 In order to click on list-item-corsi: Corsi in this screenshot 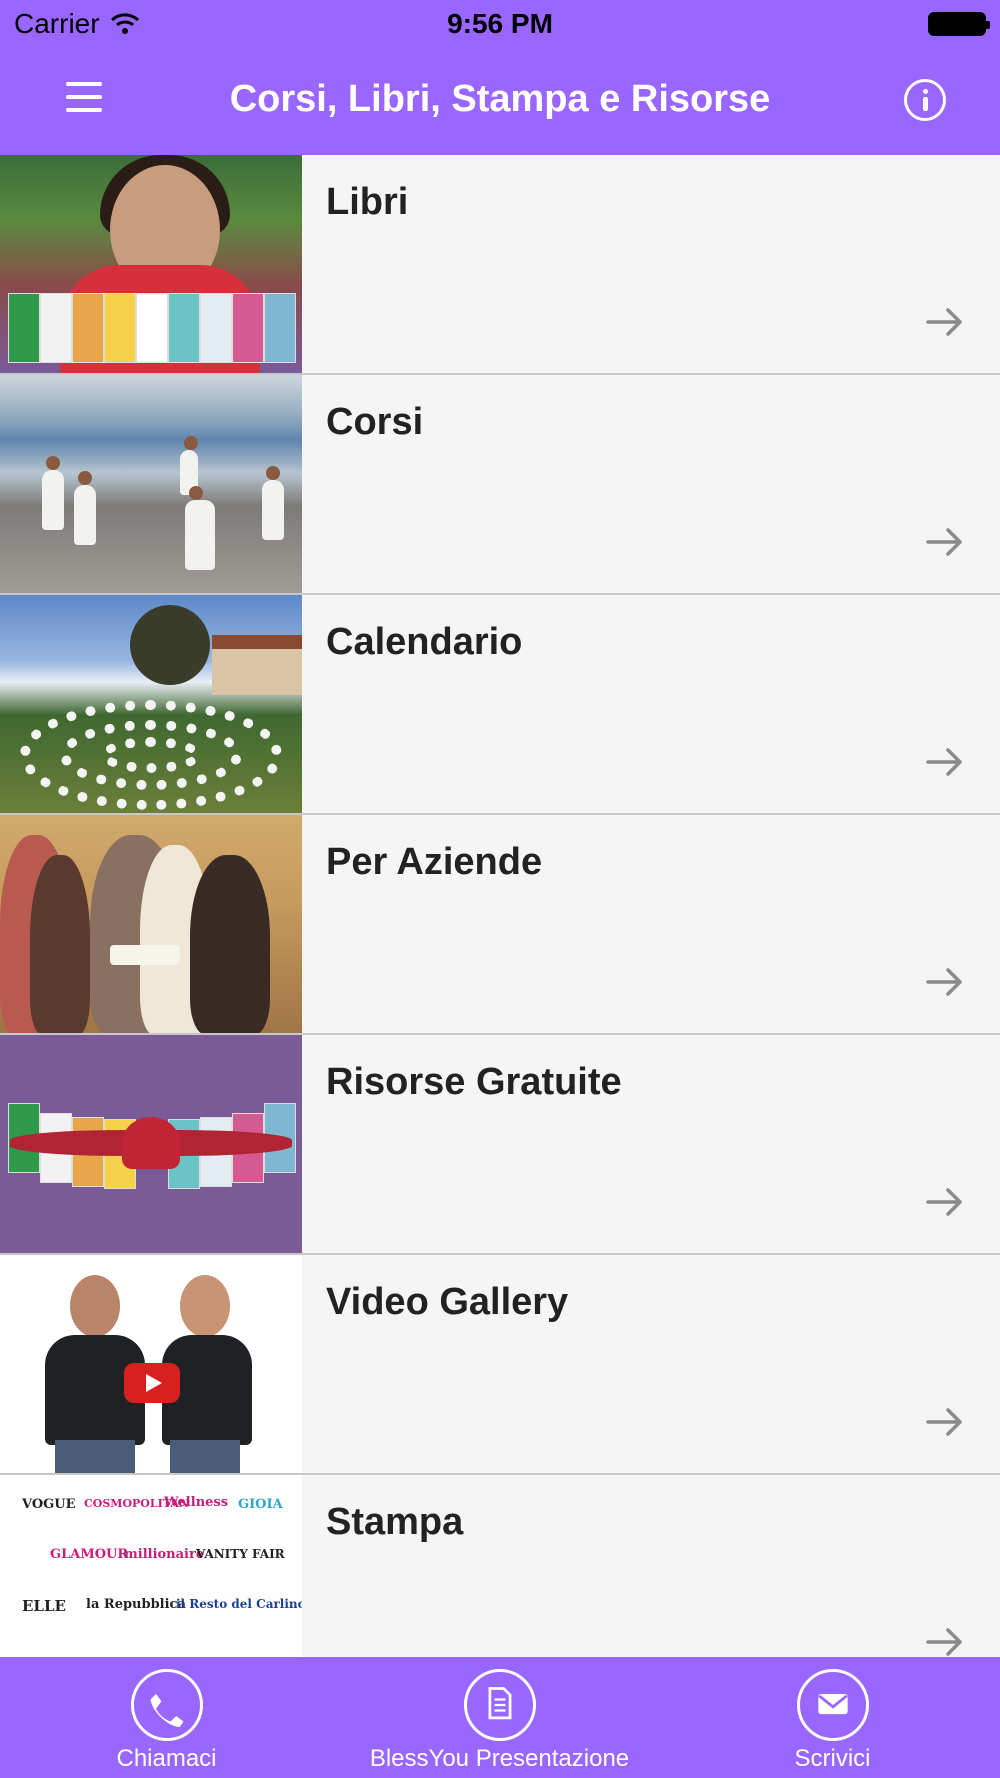, I will do `click(500, 485)`.